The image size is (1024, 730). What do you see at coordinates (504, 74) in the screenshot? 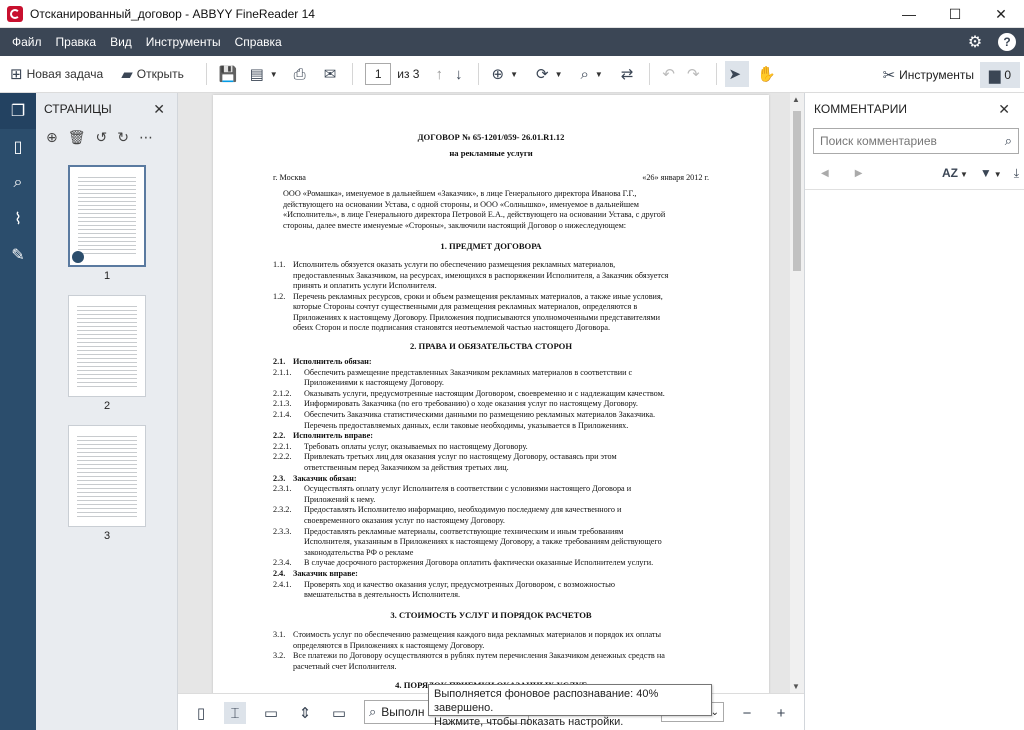
I see `add-page-button: ⊕ ▼` at bounding box center [504, 74].